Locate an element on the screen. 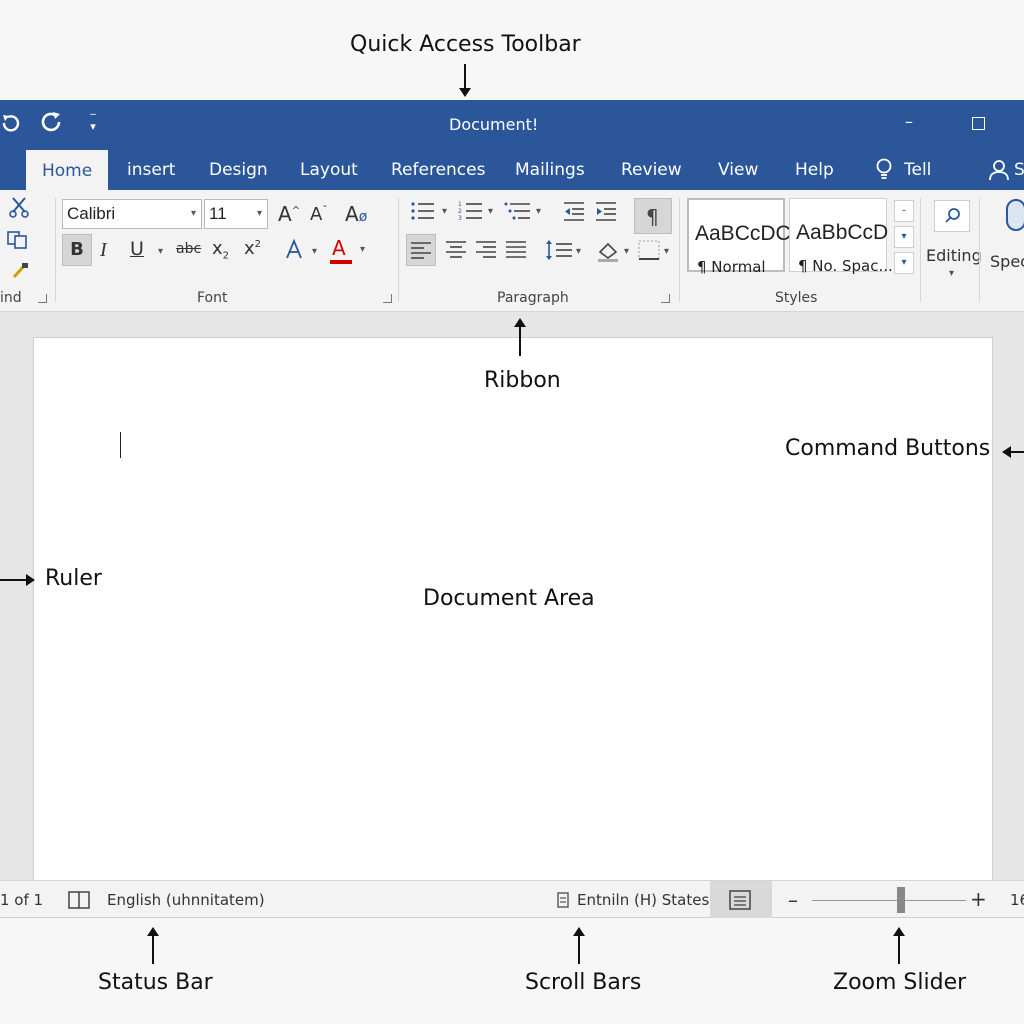 The height and width of the screenshot is (1024, 1024). zoom-percentage: 16 is located at coordinates (1017, 900).